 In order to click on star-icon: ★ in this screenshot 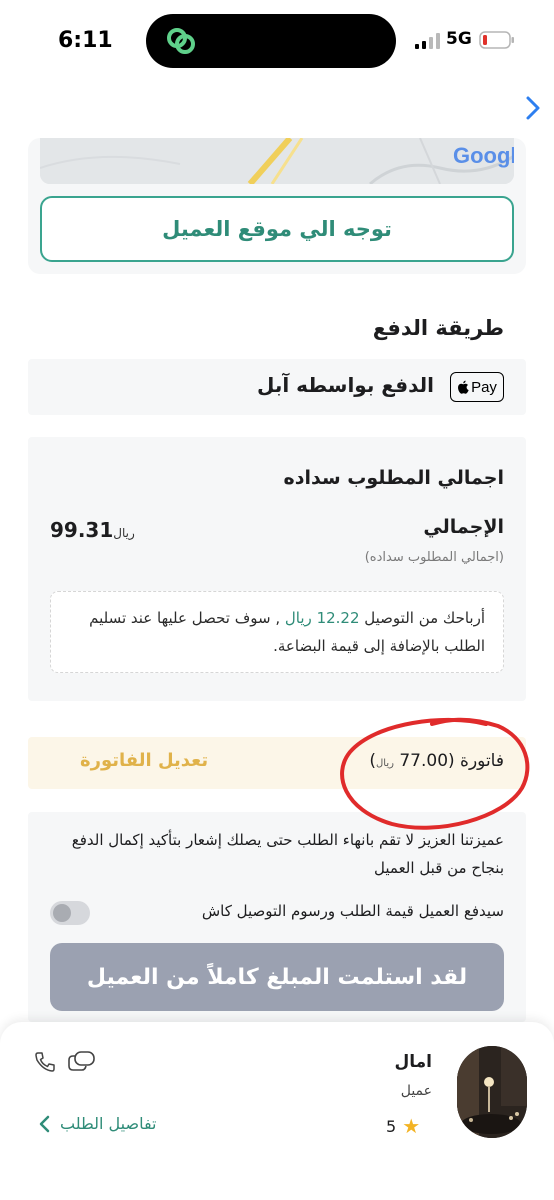, I will do `click(411, 1126)`.